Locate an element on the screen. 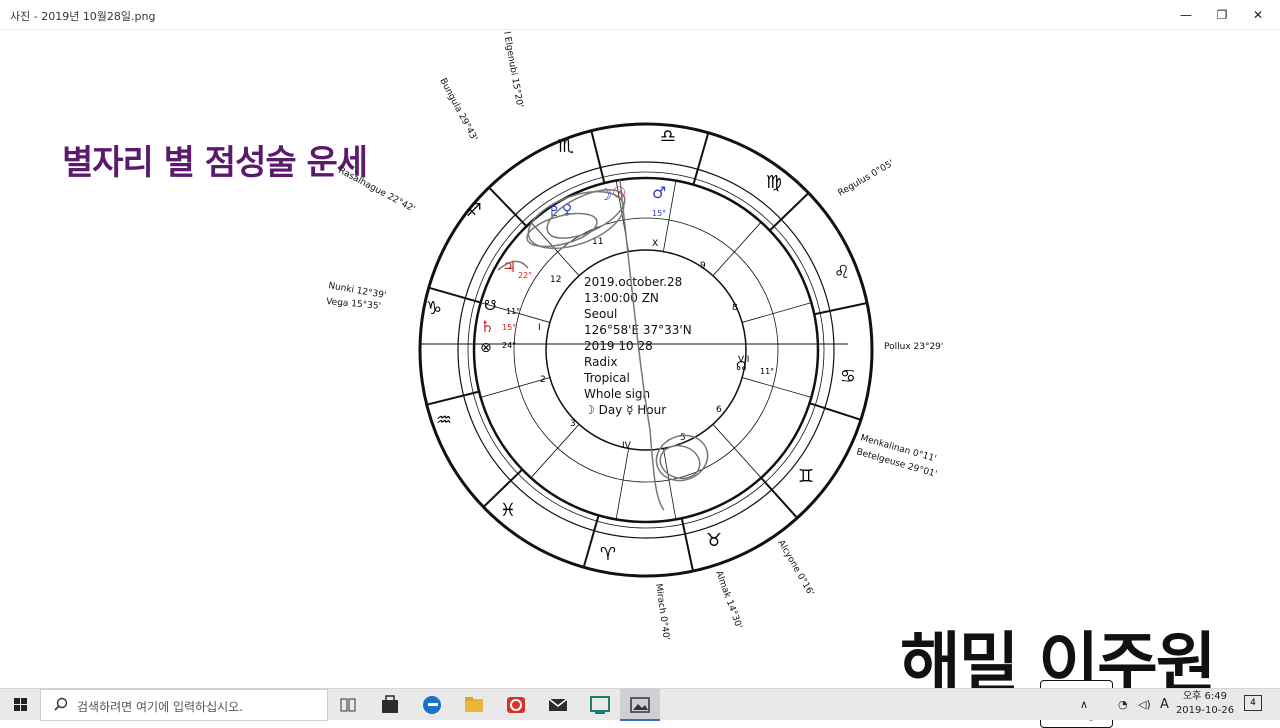 This screenshot has height=728, width=1280. search-icon is located at coordinates (61, 704).